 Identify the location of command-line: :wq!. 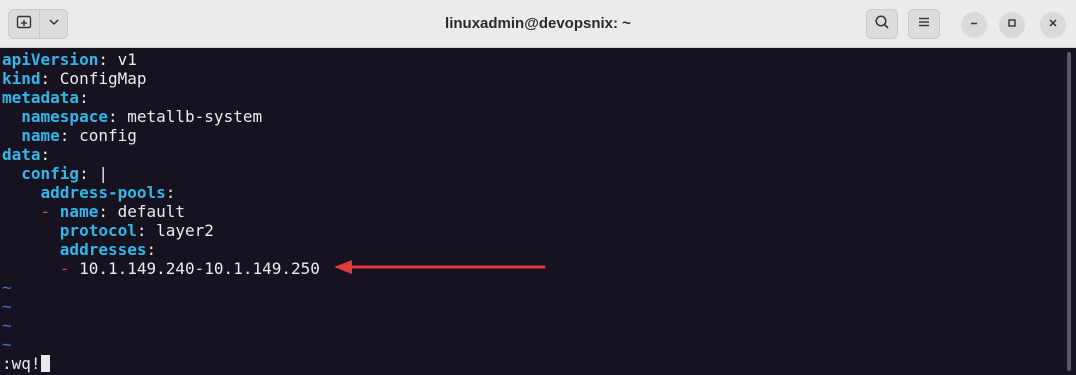
(26, 363).